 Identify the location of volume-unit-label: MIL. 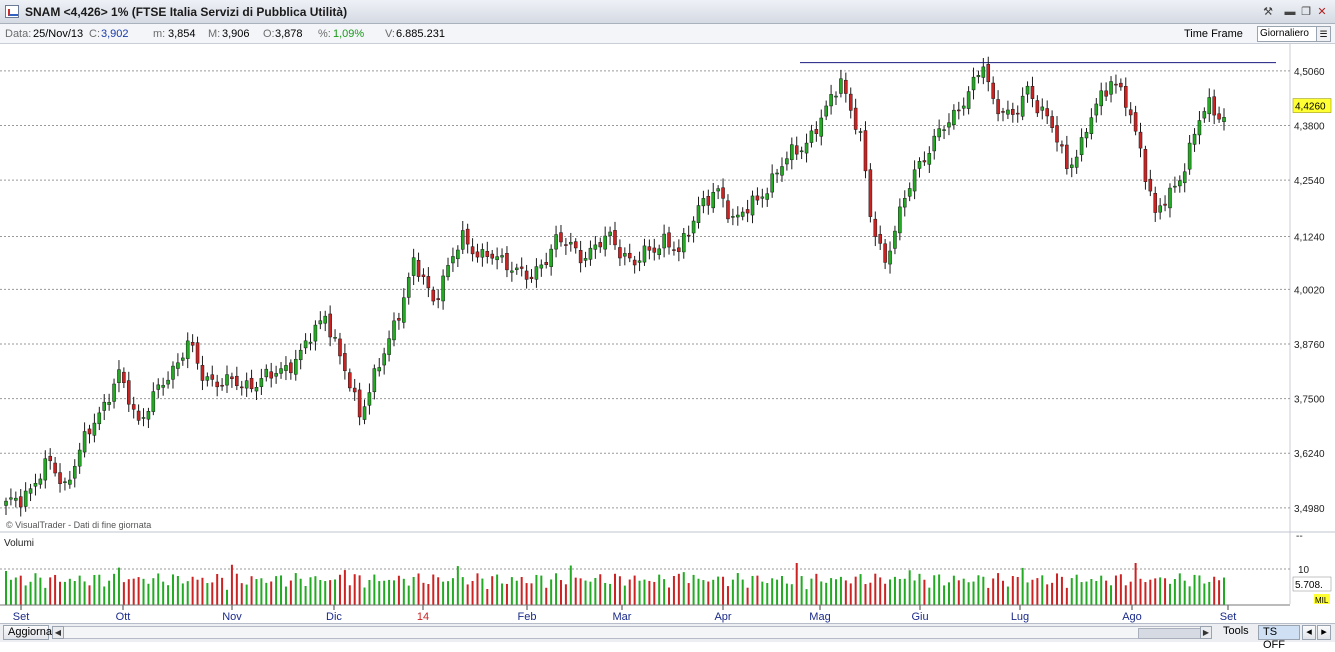
(1322, 600).